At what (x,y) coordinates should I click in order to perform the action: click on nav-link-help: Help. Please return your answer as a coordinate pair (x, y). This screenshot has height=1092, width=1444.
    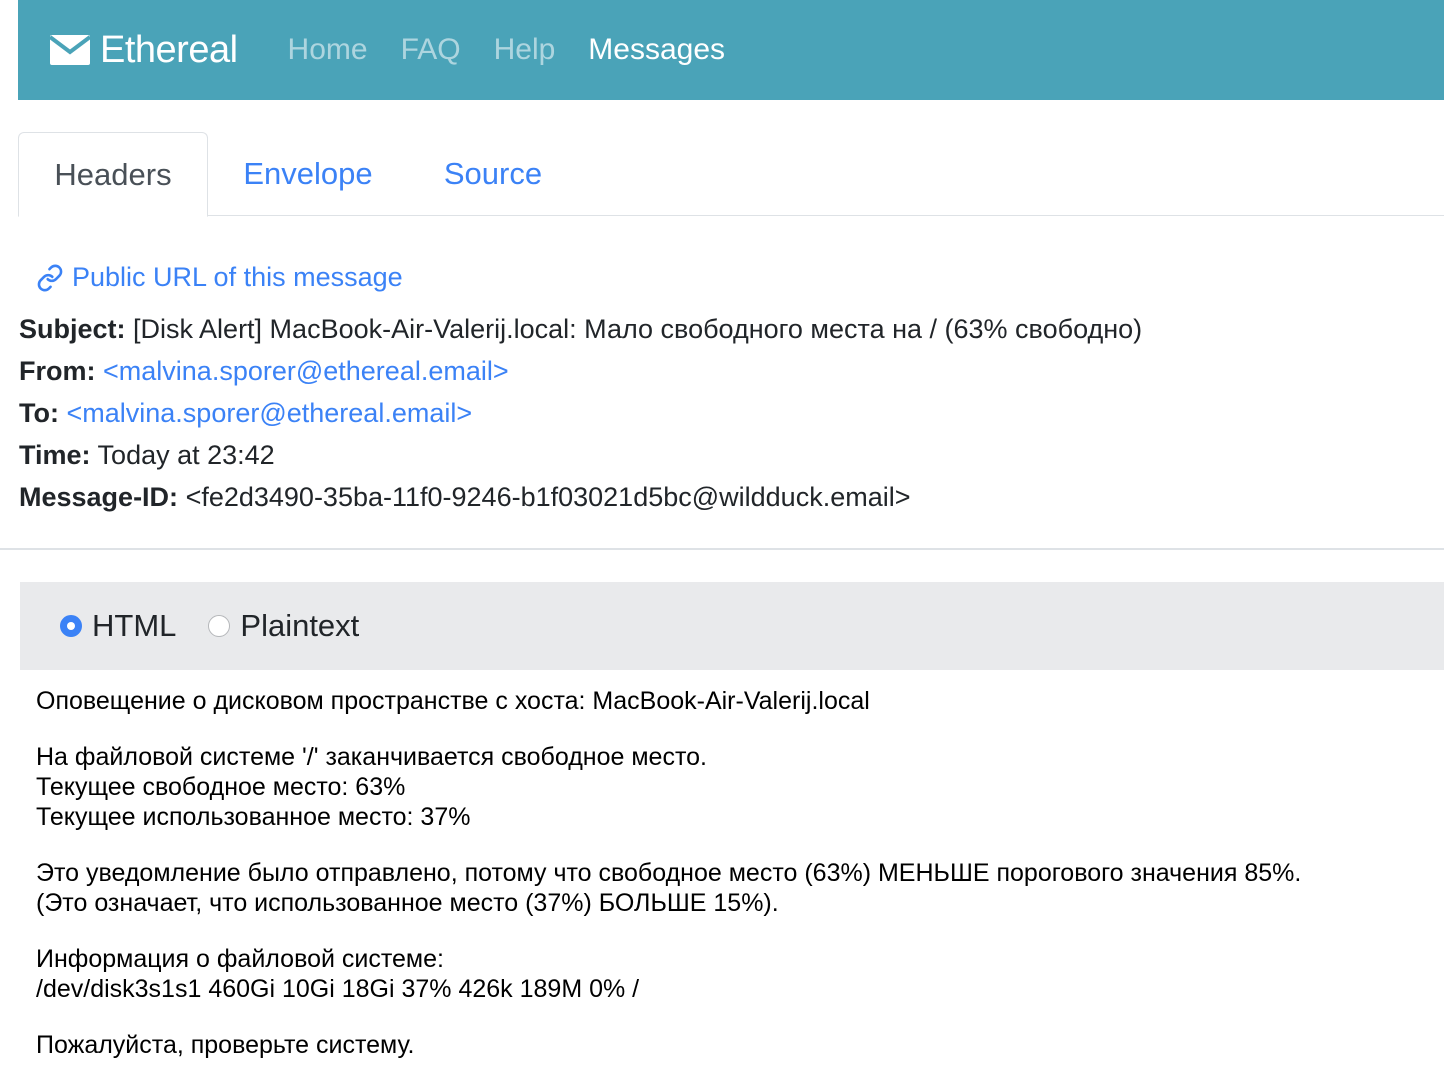
    Looking at the image, I should click on (525, 50).